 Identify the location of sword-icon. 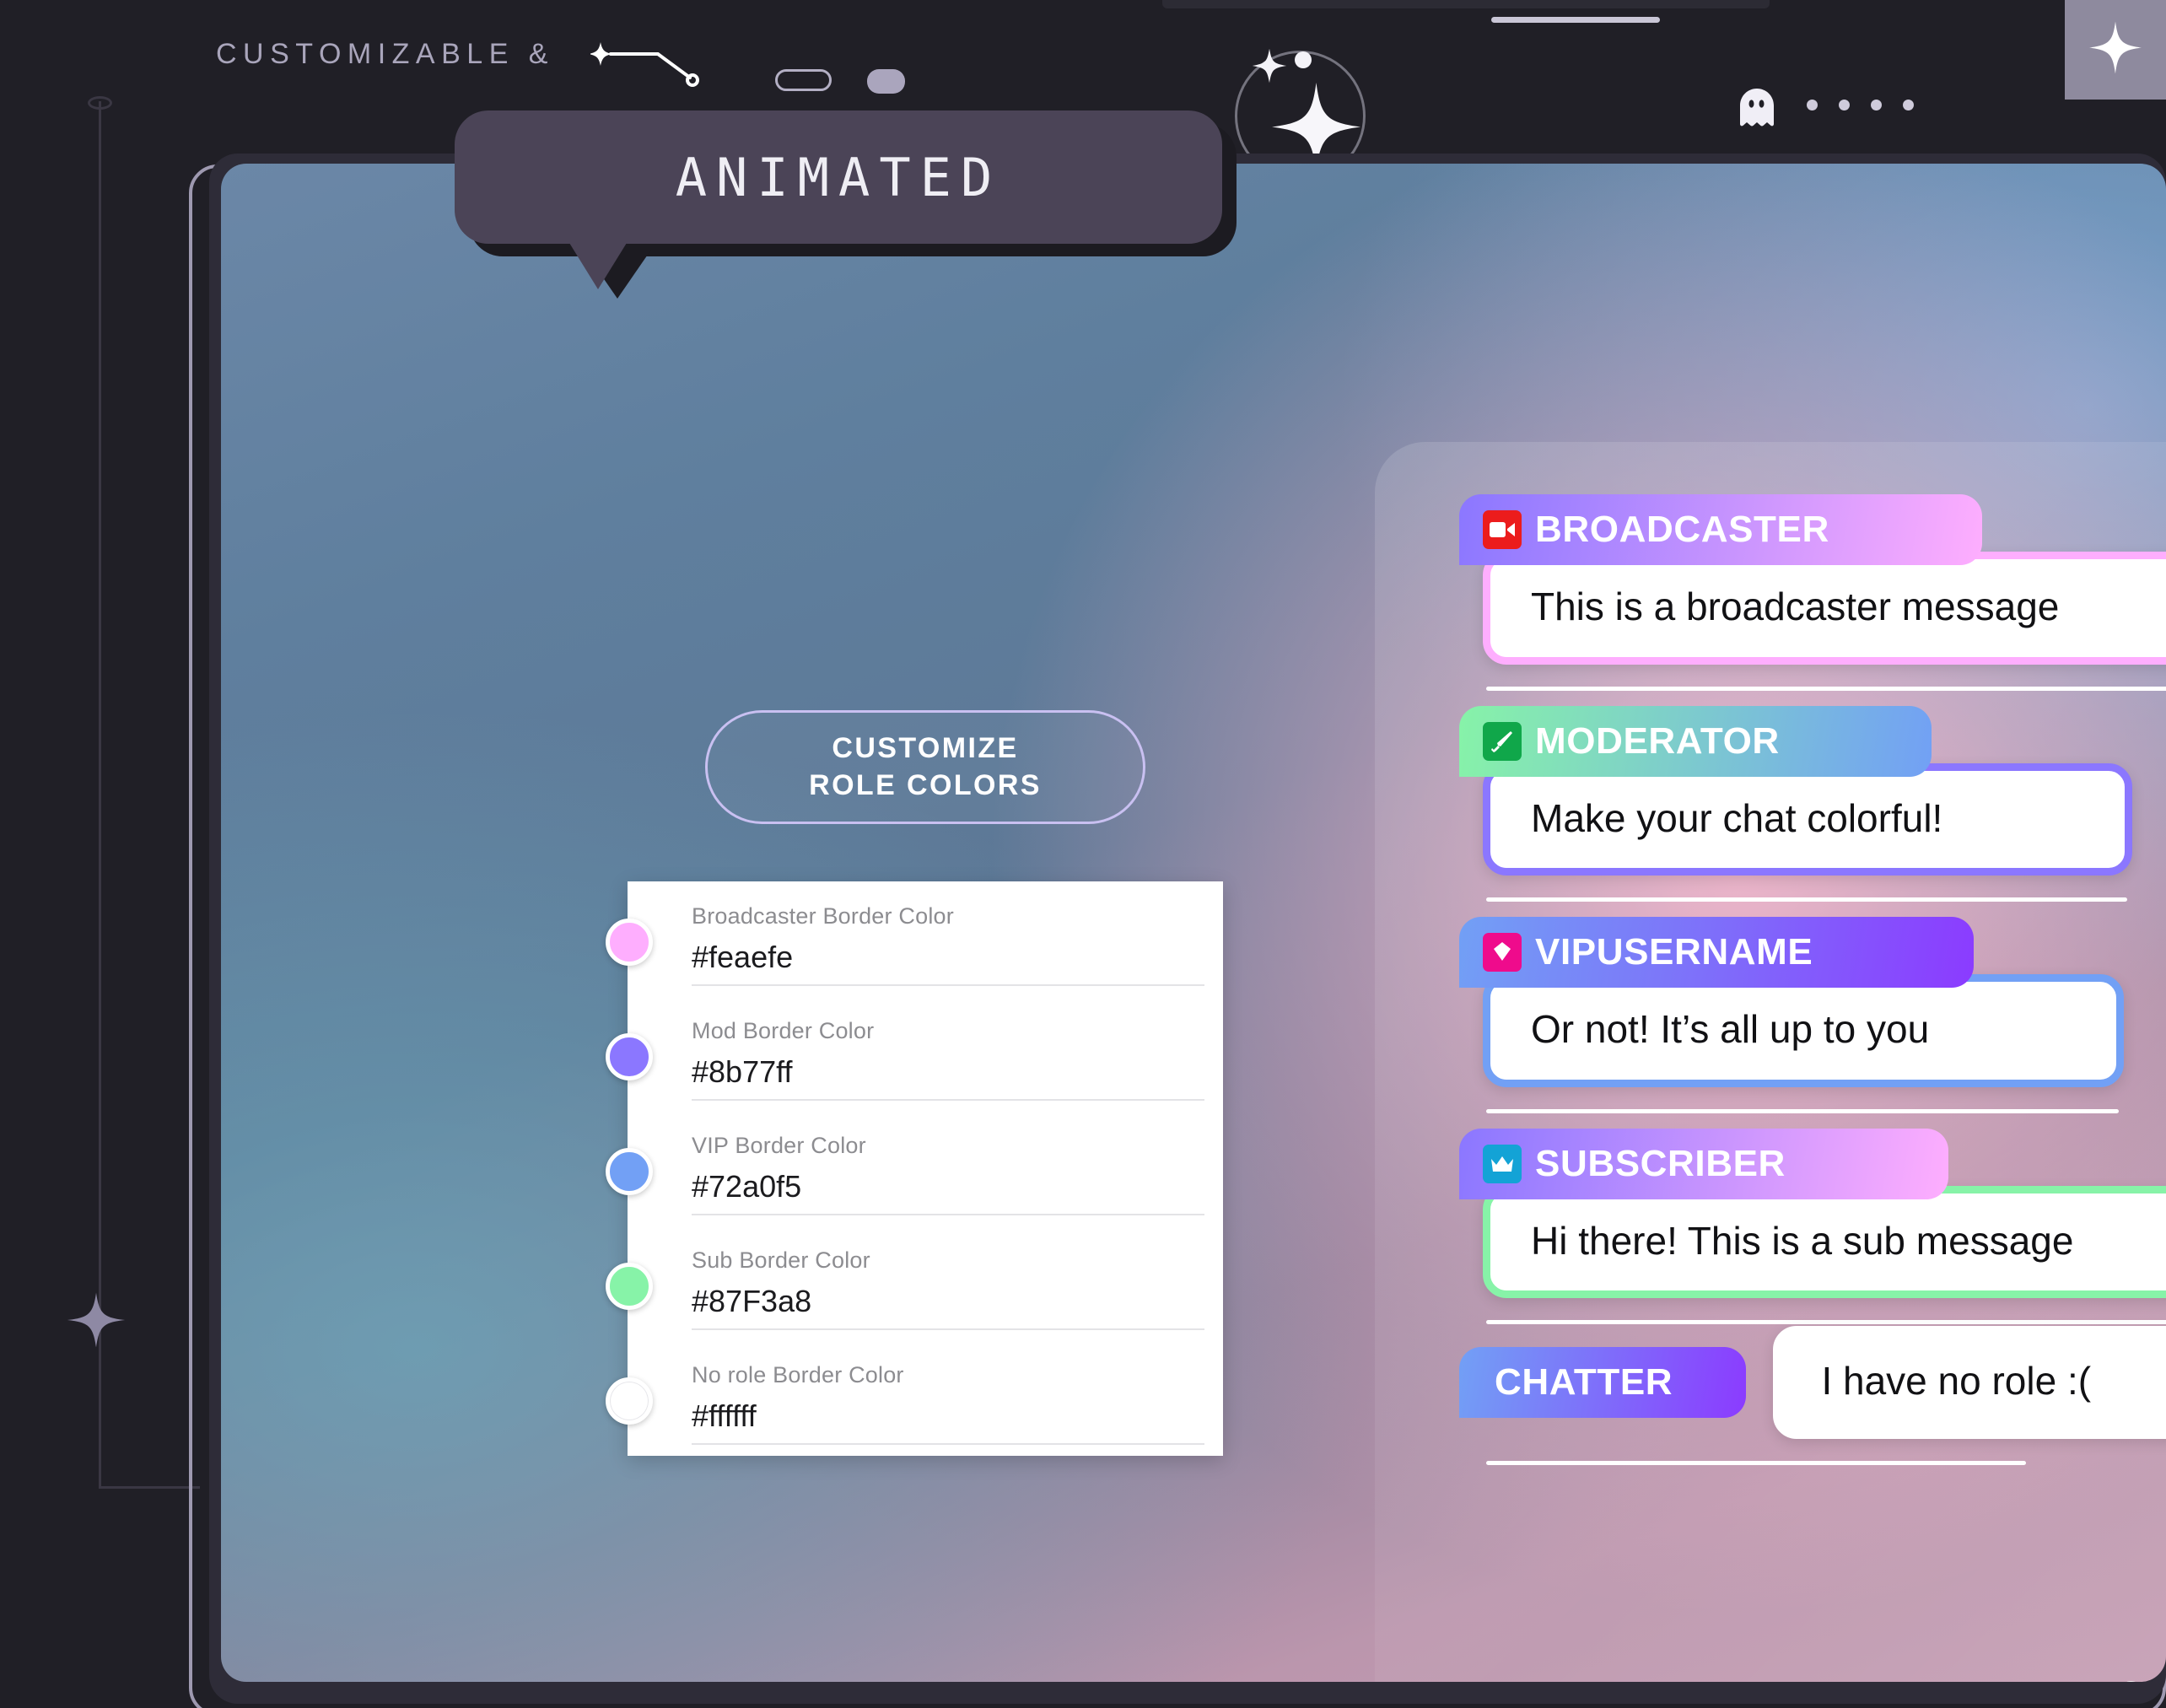
(1502, 741).